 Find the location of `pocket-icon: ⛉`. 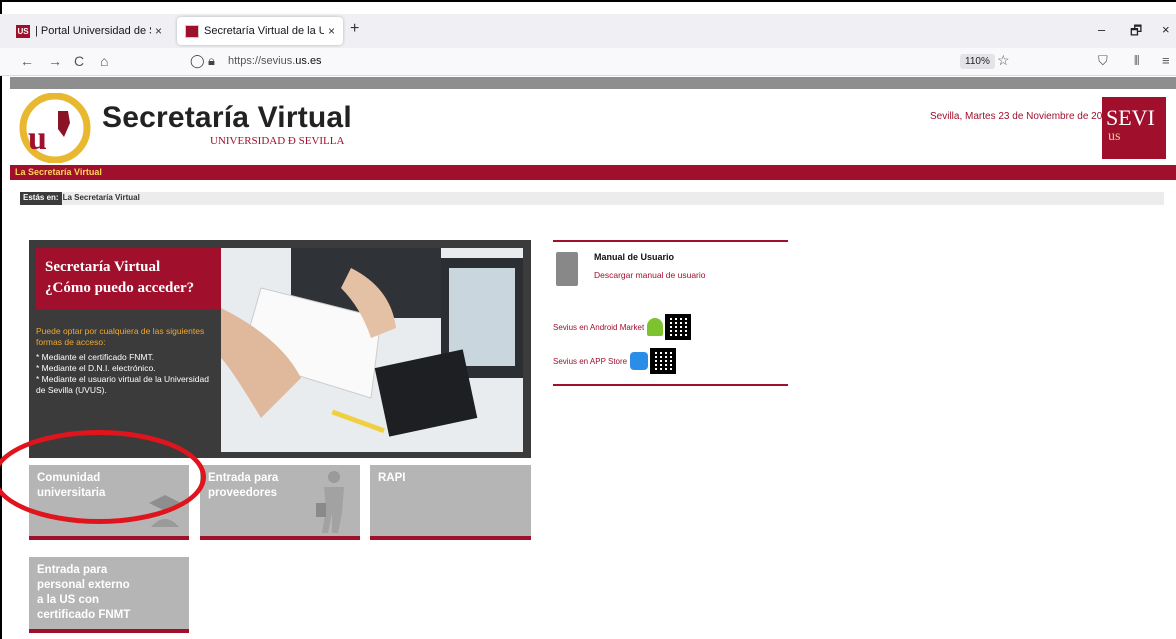

pocket-icon: ⛉ is located at coordinates (1103, 61).